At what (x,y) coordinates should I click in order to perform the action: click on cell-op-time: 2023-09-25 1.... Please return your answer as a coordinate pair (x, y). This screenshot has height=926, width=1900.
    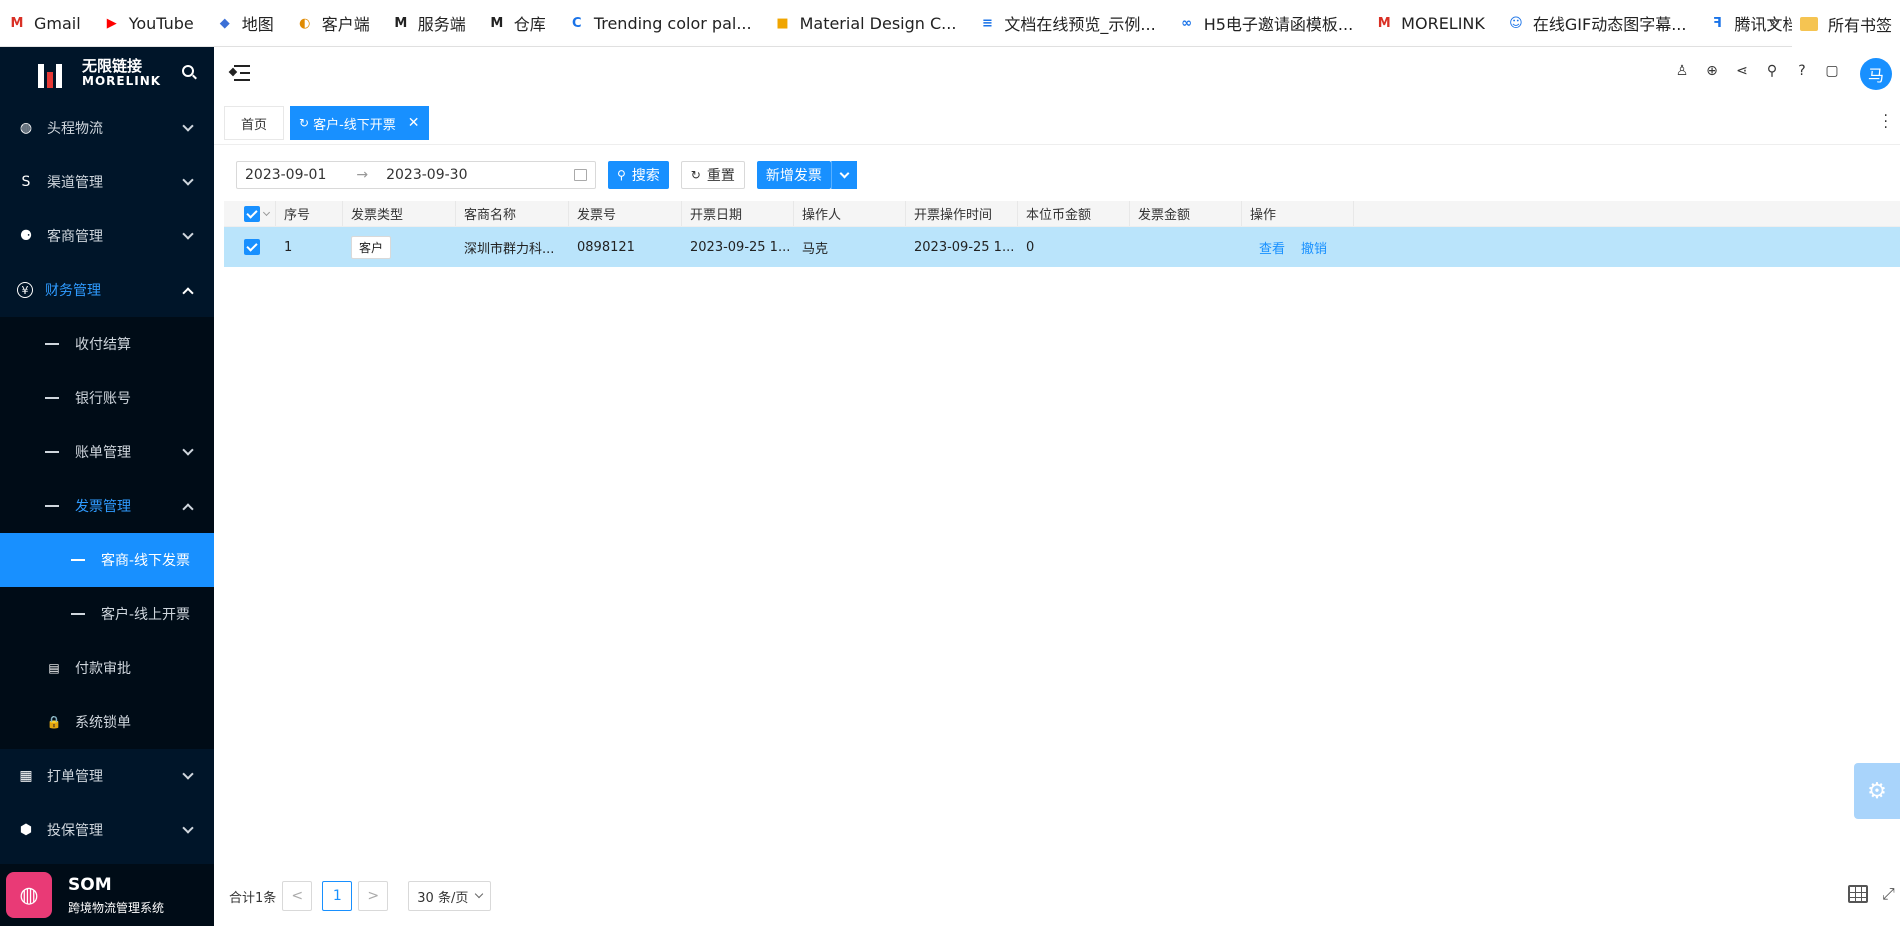
    Looking at the image, I should click on (964, 247).